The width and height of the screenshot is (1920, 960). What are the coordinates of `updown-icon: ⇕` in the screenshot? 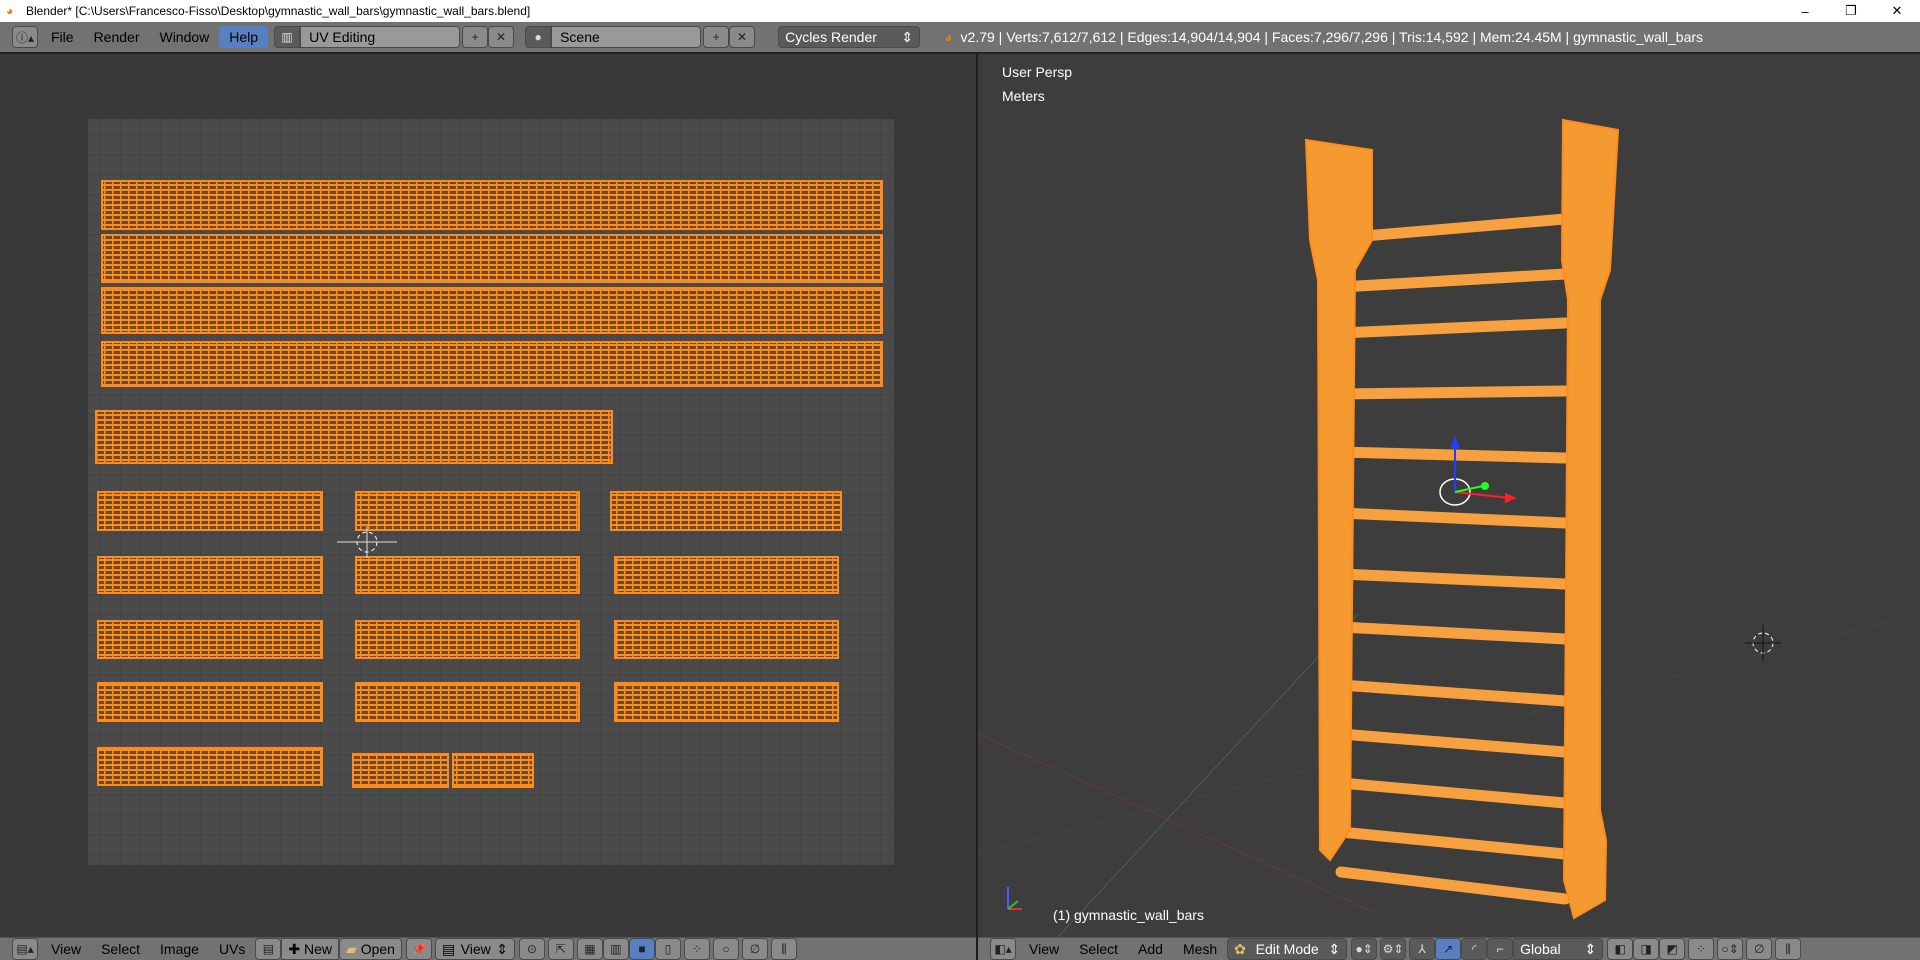 It's located at (502, 948).